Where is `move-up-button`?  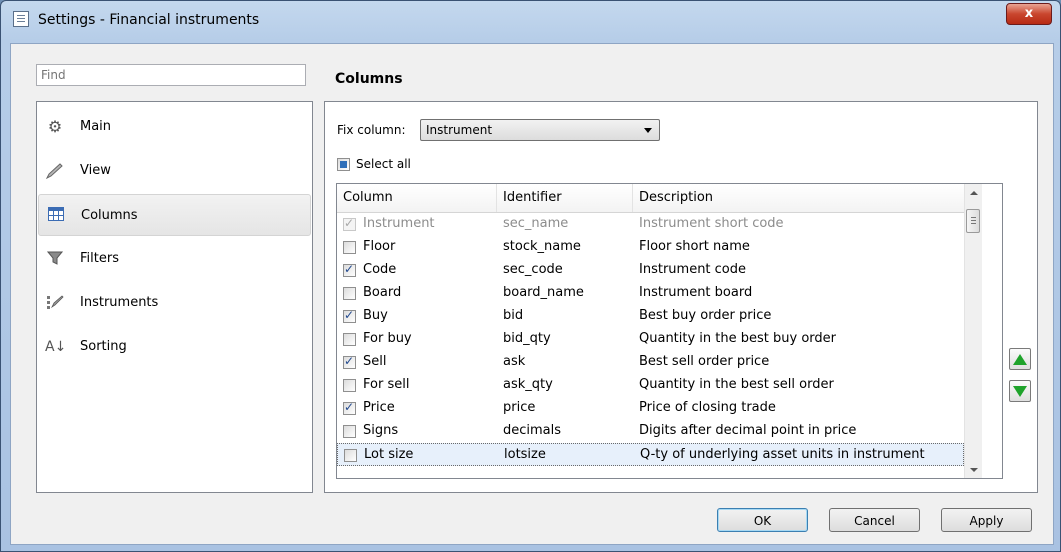
move-up-button is located at coordinates (1020, 359).